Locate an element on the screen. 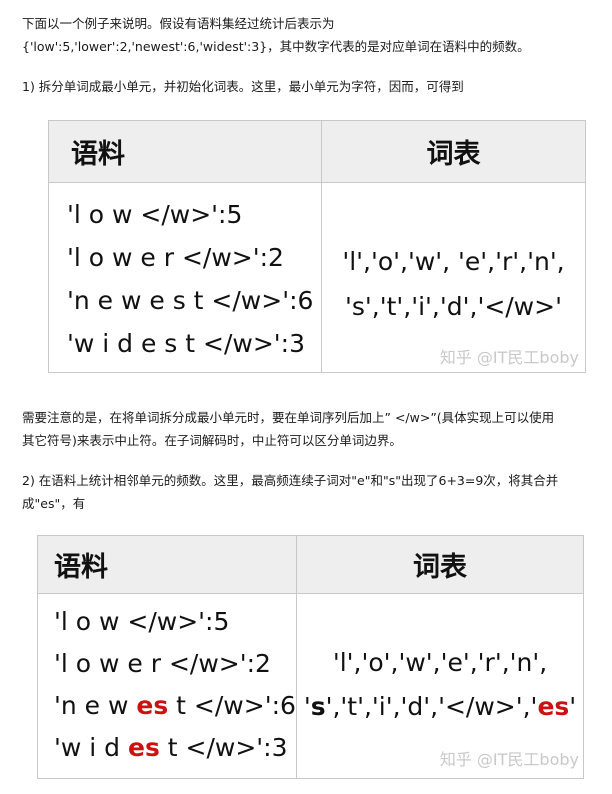 The width and height of the screenshot is (612, 794). corpus-row: 'n e w e s t </w>':6 is located at coordinates (190, 300).